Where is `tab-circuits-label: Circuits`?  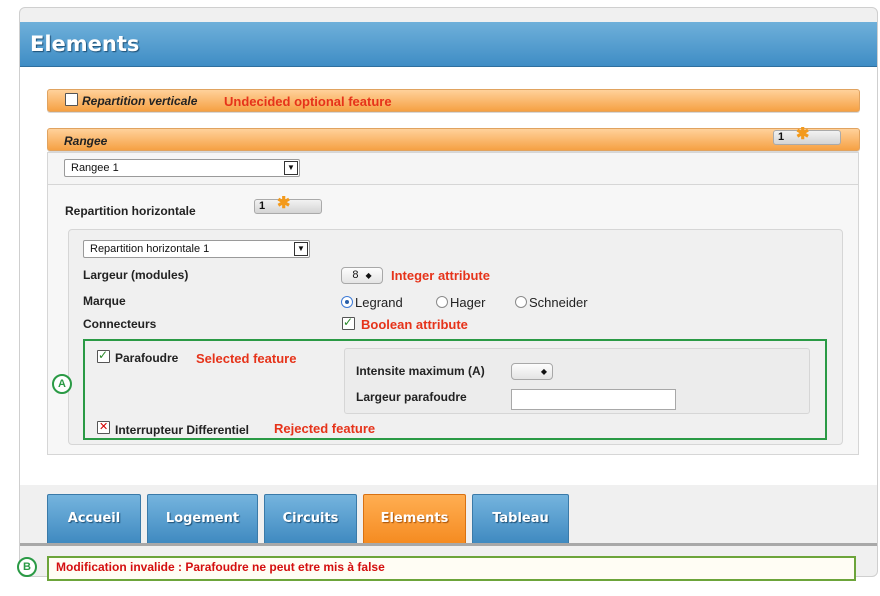 tab-circuits-label: Circuits is located at coordinates (310, 518).